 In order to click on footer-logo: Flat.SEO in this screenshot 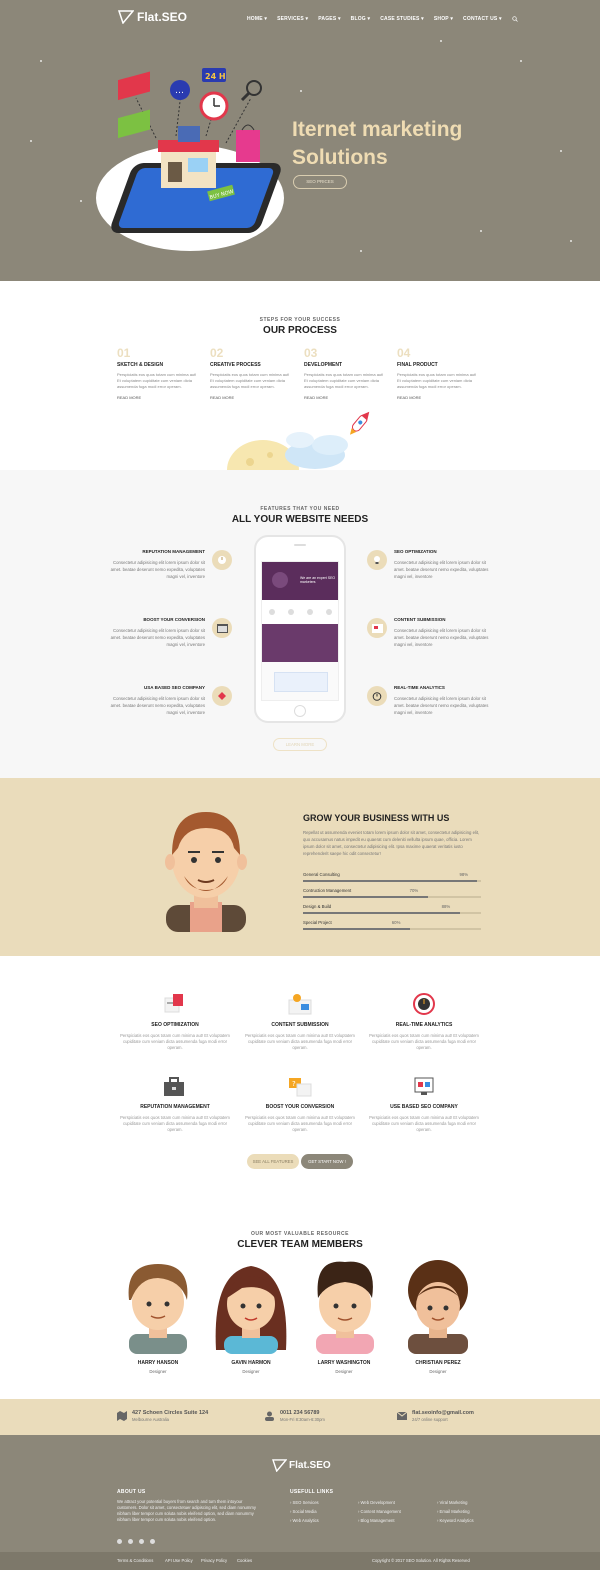, I will do `click(301, 1465)`.